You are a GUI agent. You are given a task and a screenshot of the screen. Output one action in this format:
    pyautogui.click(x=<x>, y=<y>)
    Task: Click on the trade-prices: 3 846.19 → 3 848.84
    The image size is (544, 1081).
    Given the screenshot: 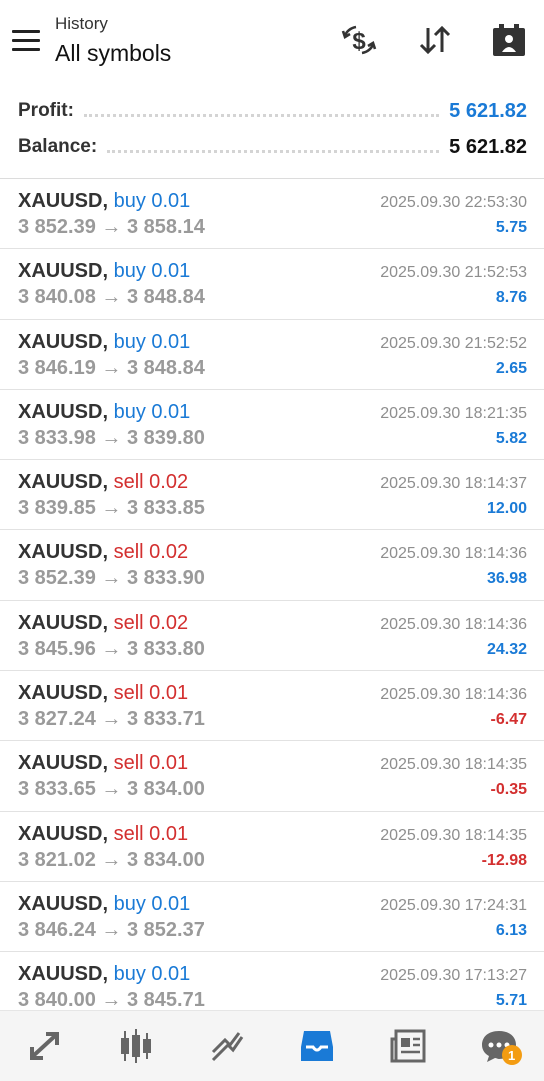 What is the action you would take?
    pyautogui.click(x=111, y=367)
    